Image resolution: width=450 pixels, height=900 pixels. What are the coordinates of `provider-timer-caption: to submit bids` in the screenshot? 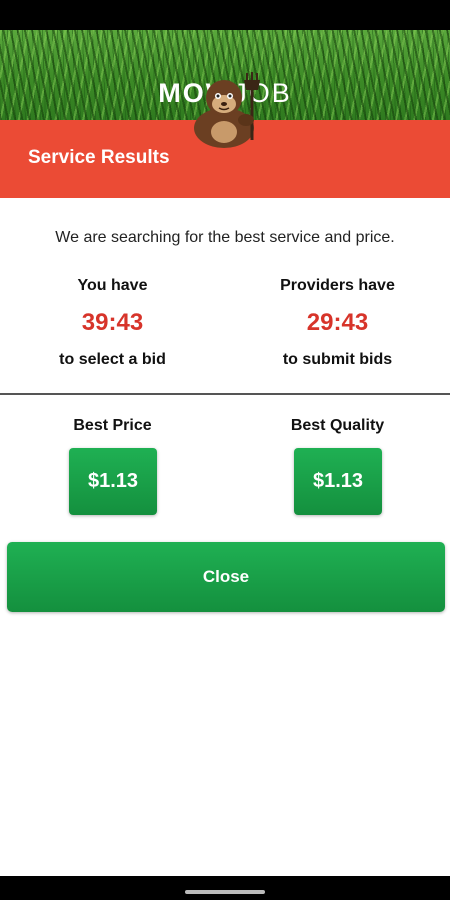 It's located at (337, 359).